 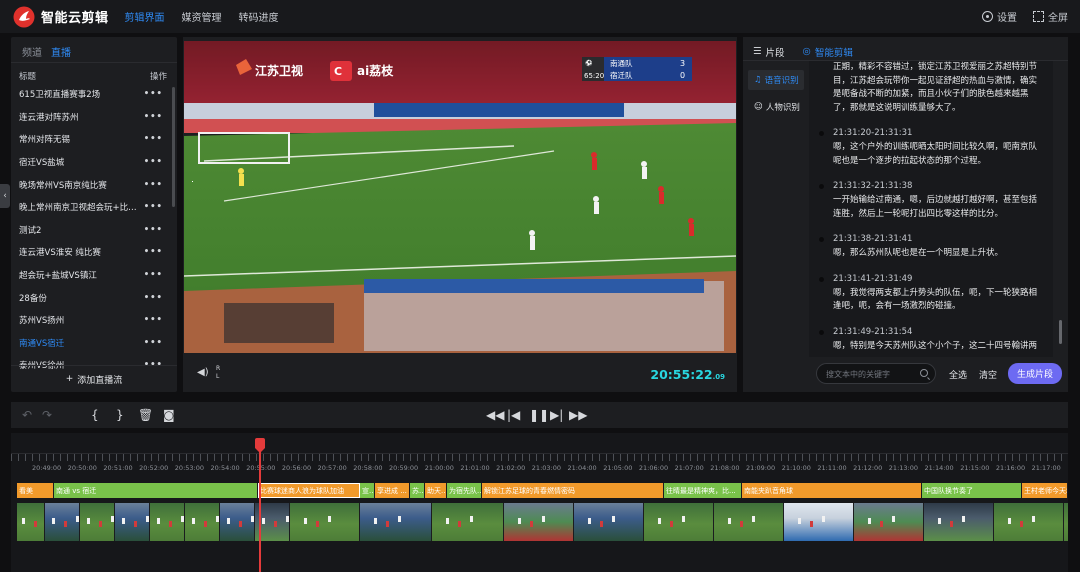 What do you see at coordinates (35, 490) in the screenshot?
I see `timeline-clip: 看美` at bounding box center [35, 490].